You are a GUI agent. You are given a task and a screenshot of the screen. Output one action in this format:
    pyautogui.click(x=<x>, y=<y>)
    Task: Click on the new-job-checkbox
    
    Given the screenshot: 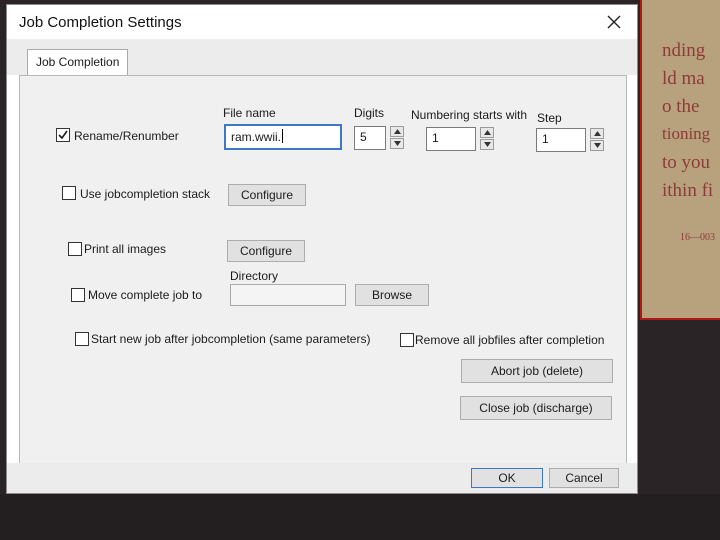 What is the action you would take?
    pyautogui.click(x=82, y=339)
    